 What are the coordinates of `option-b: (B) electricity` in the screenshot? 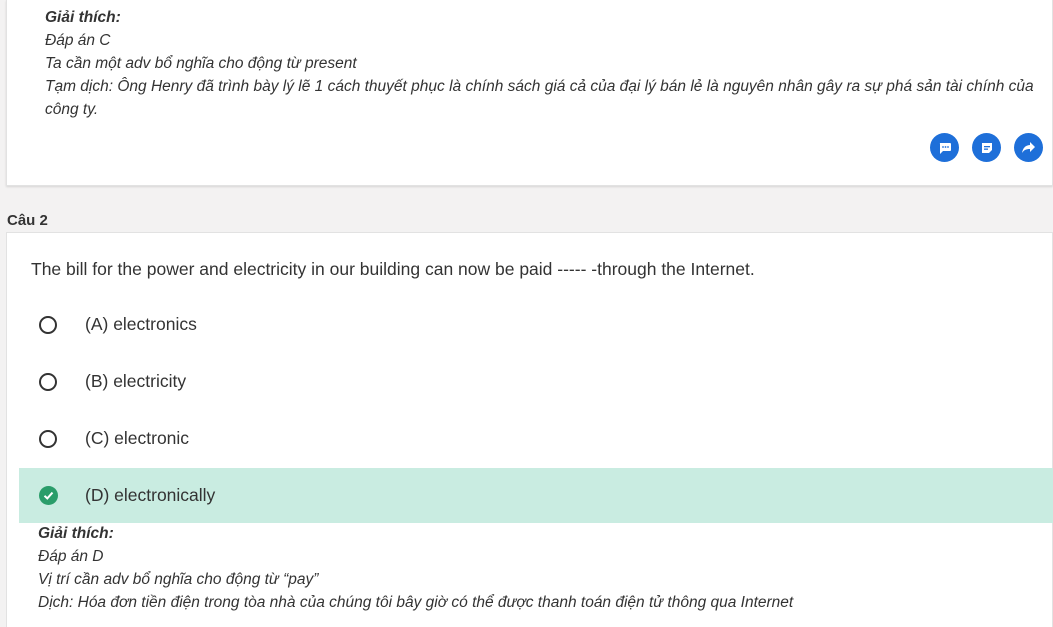 It's located at (536, 381).